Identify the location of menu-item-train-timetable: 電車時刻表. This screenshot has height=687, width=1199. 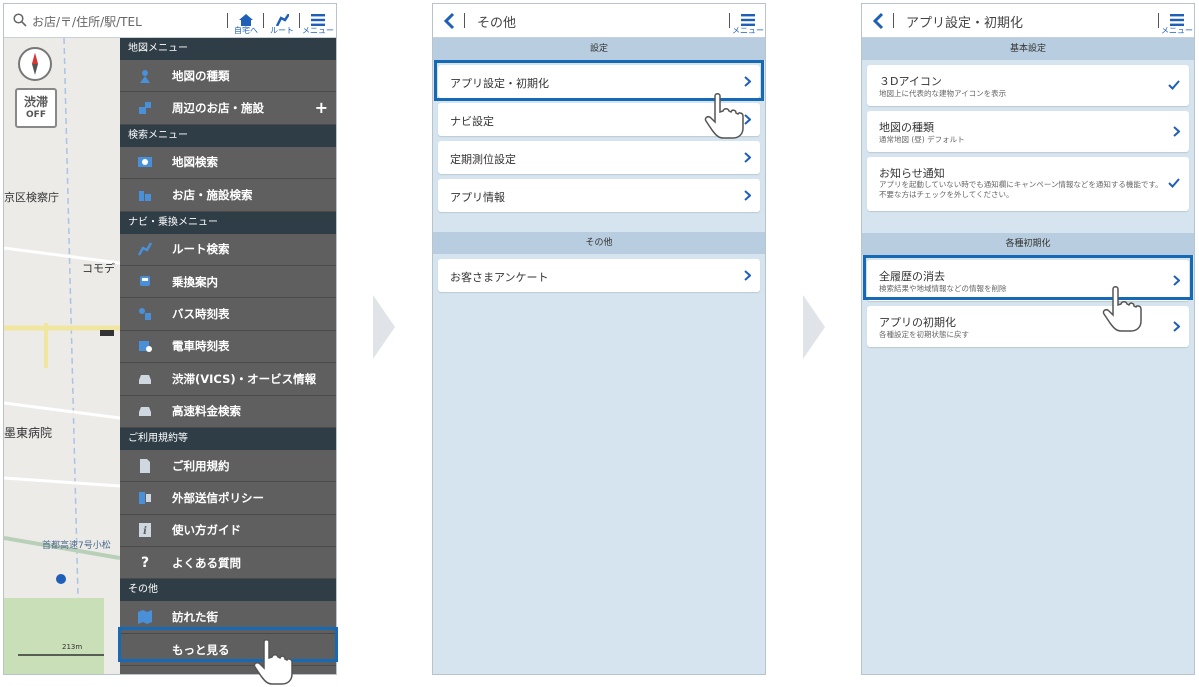
(228, 347).